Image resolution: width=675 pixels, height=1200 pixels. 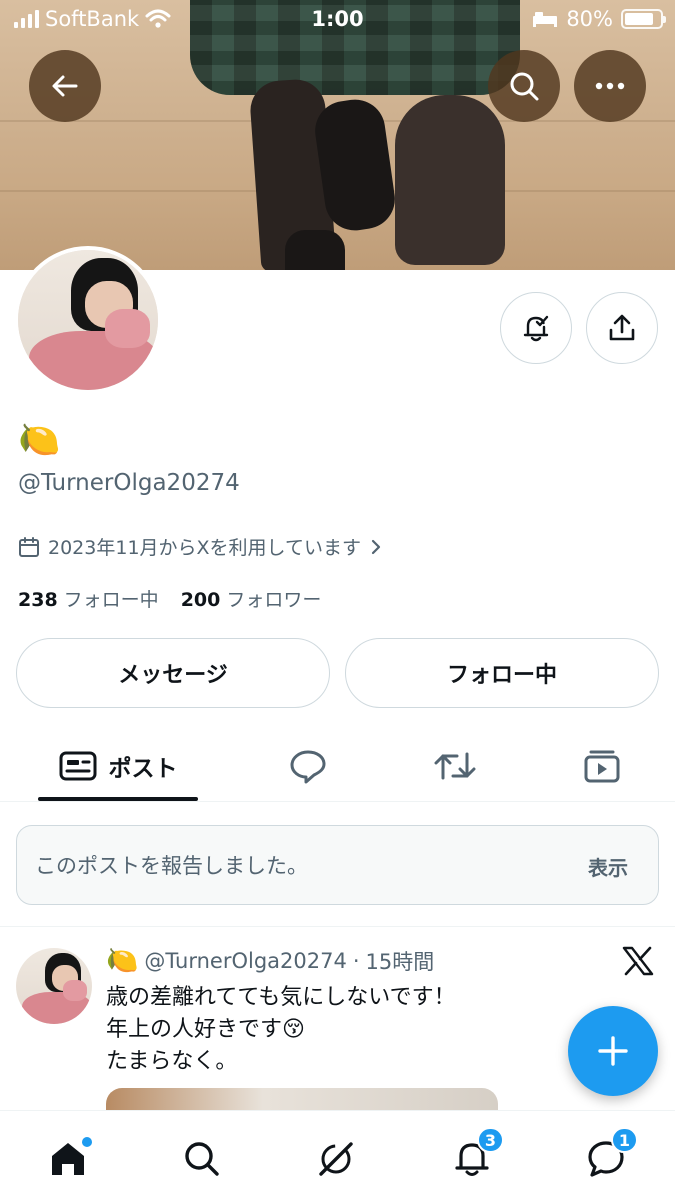 I want to click on profile-avatar, so click(x=88, y=320).